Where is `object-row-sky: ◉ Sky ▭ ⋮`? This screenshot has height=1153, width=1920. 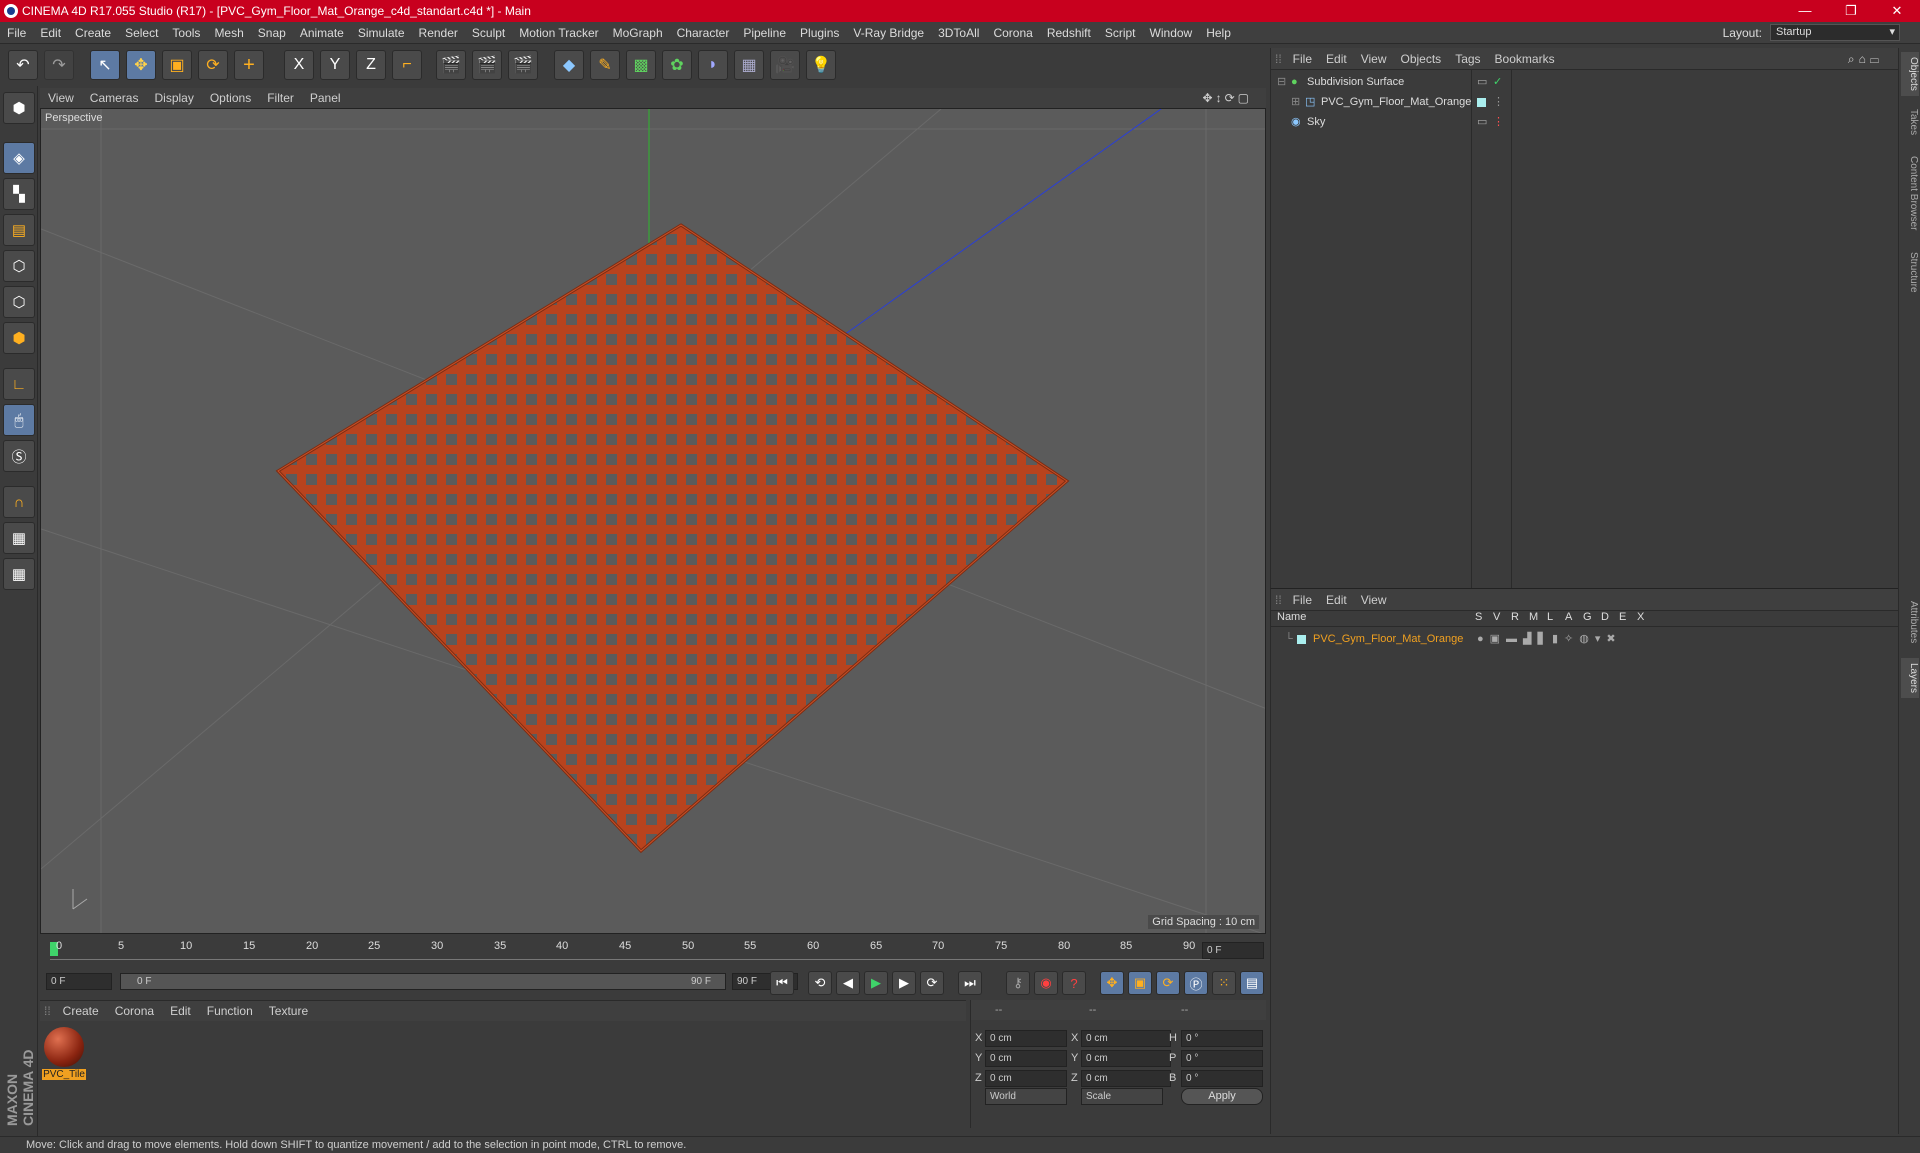
object-row-sky: ◉ Sky ▭ ⋮ is located at coordinates (1585, 122).